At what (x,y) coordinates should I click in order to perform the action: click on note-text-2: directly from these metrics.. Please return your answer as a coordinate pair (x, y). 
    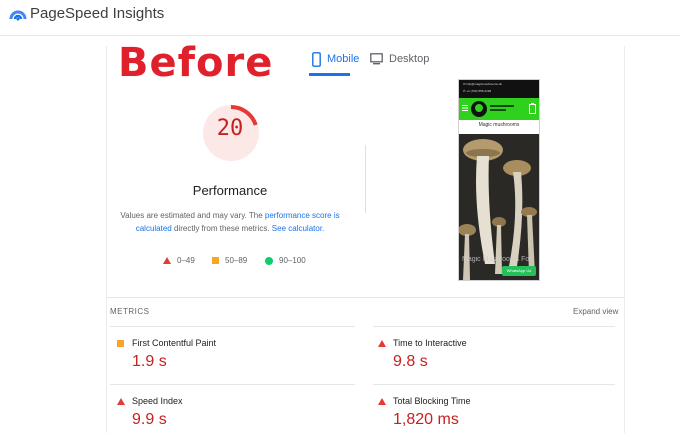
    Looking at the image, I should click on (221, 228).